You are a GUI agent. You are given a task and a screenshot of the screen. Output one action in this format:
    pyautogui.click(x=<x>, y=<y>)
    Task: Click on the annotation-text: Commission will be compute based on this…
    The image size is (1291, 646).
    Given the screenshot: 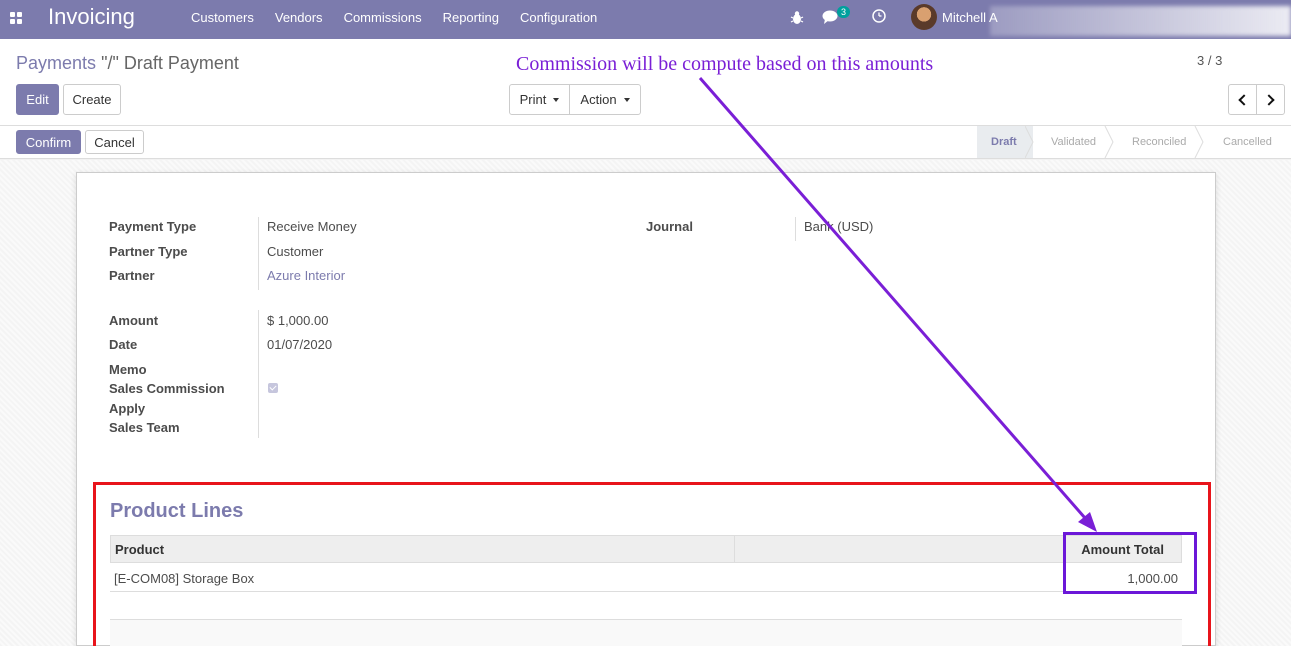 What is the action you would take?
    pyautogui.click(x=725, y=64)
    